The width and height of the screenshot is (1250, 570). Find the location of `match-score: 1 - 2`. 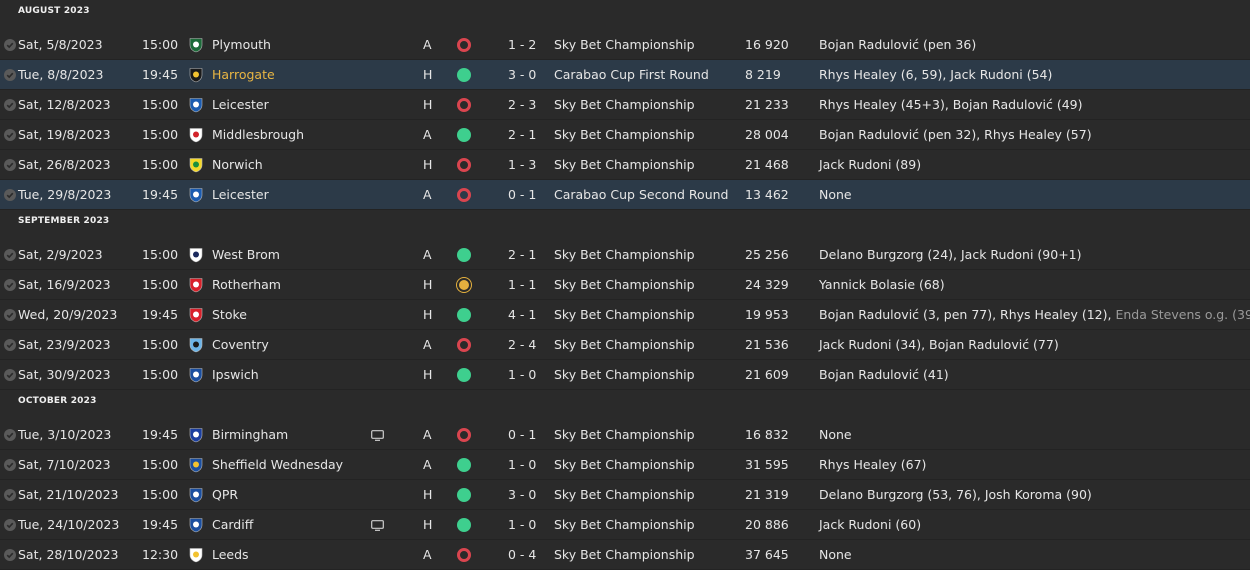

match-score: 1 - 2 is located at coordinates (522, 45).